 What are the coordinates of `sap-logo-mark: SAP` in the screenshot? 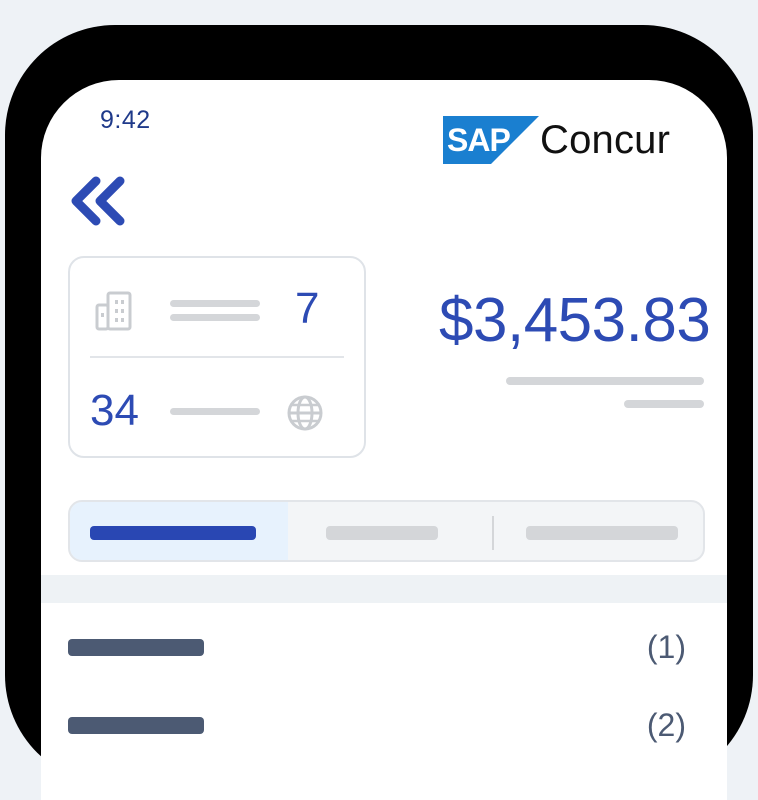 It's located at (491, 140).